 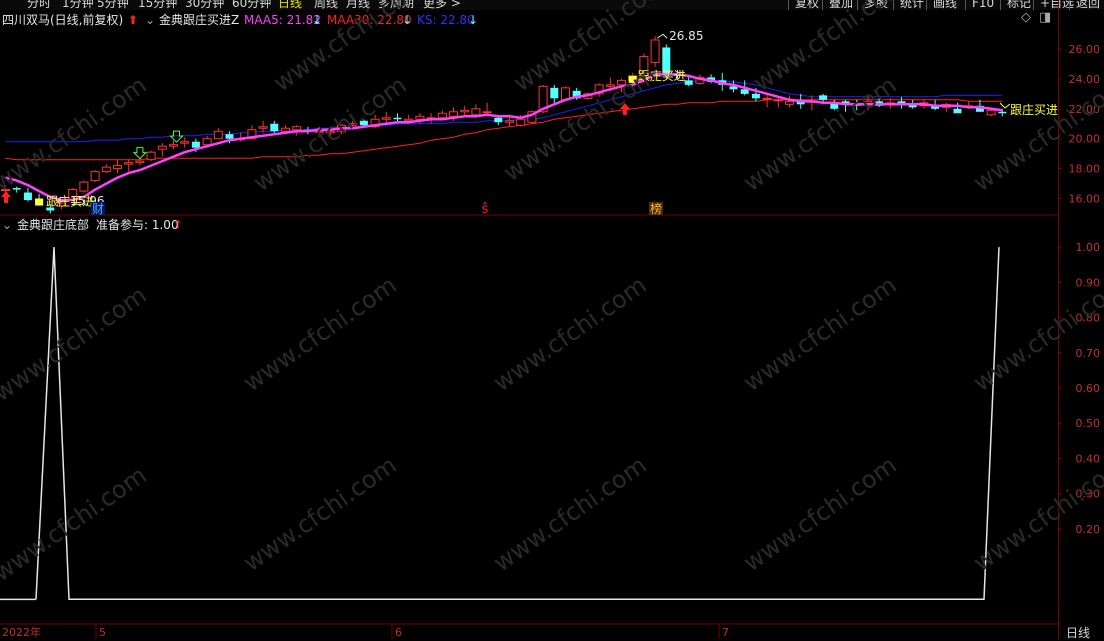 I want to click on toolbar-button-5: F10, so click(x=982, y=5).